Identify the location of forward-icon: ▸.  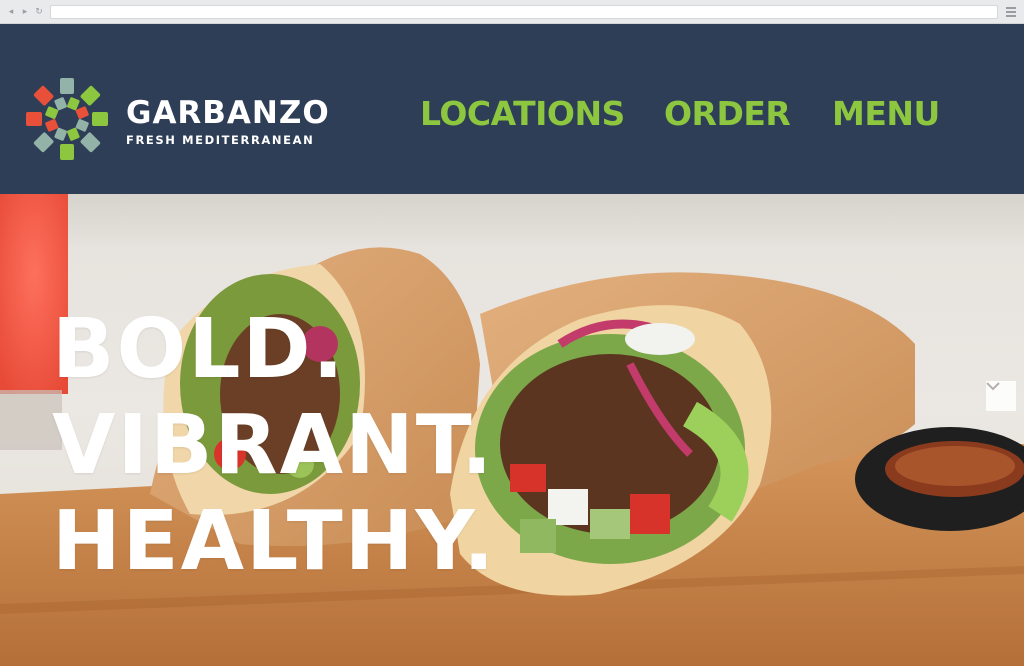
(25, 12).